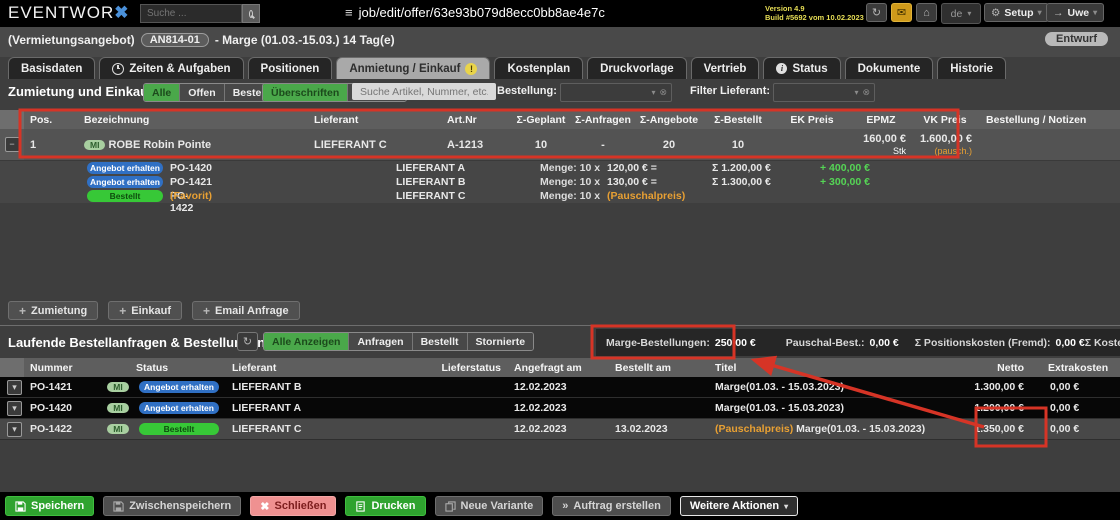 Image resolution: width=1120 pixels, height=520 pixels. Describe the element at coordinates (889, 68) in the screenshot. I see `tab-dokumente: Dokumente` at that location.